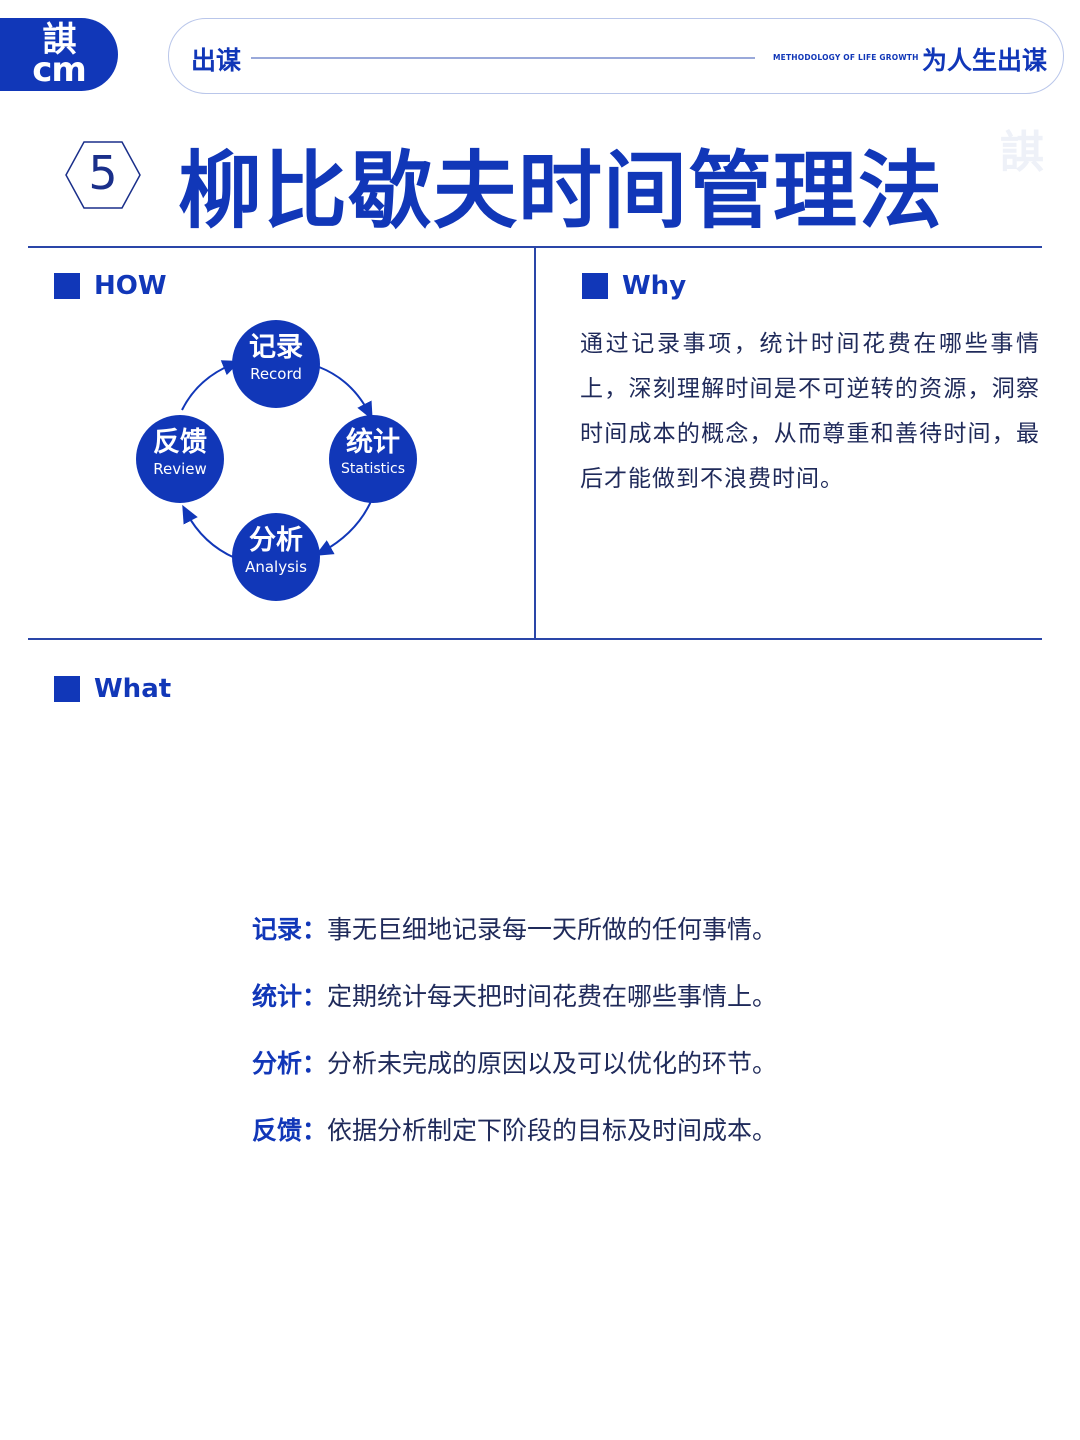 The image size is (1080, 1440). I want to click on header-caption: METHODOLOGY OF LIFE GROWTH, so click(846, 57).